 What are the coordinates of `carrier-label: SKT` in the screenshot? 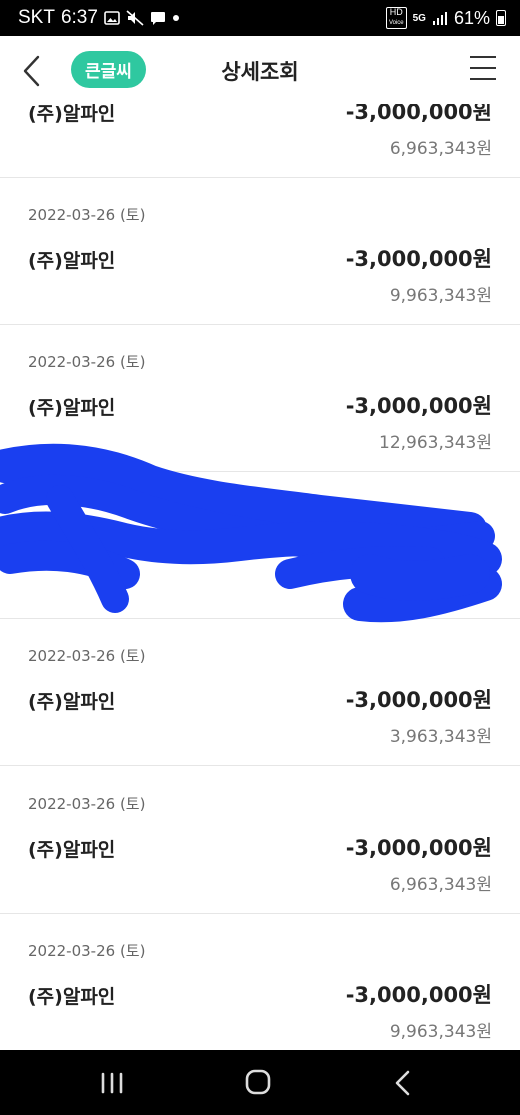 It's located at (36, 17).